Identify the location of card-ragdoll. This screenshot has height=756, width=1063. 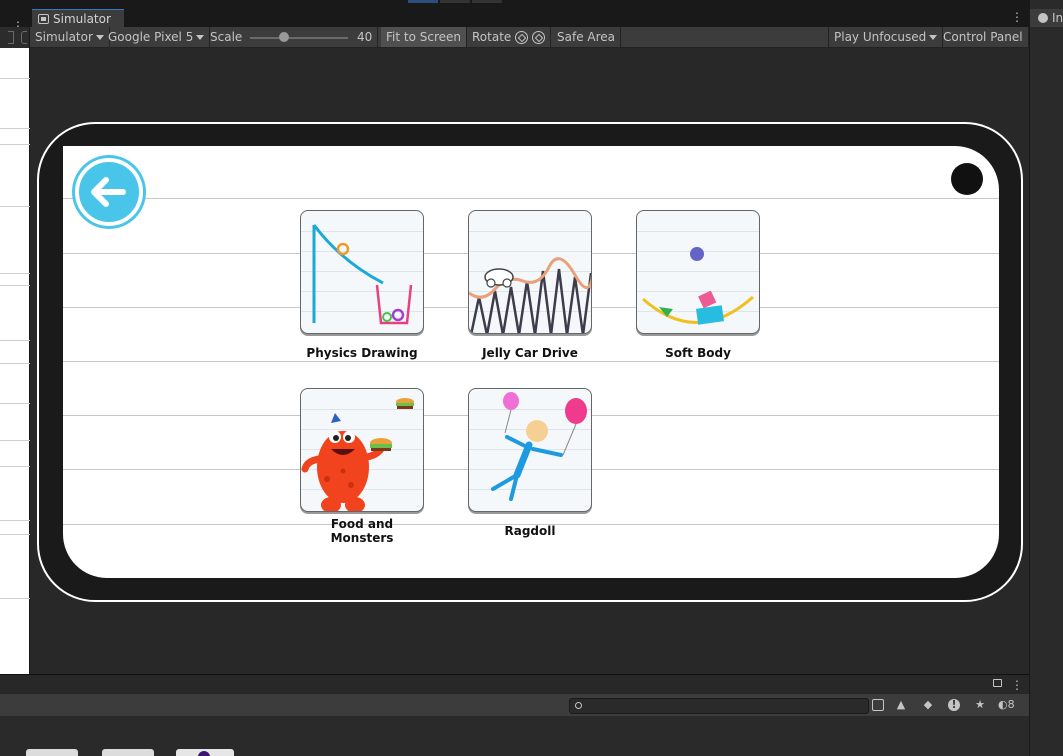
(530, 450).